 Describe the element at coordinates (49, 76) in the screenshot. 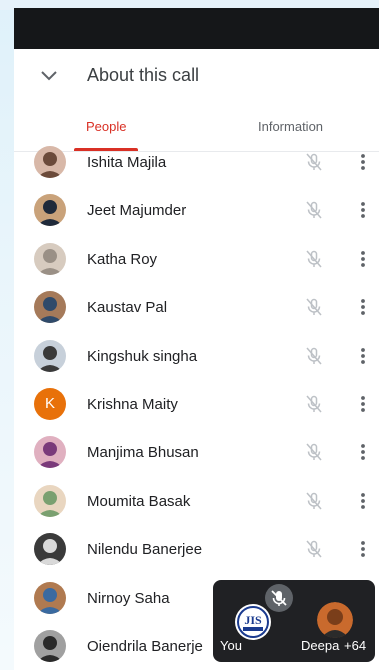

I see `chevron-down-icon` at that location.